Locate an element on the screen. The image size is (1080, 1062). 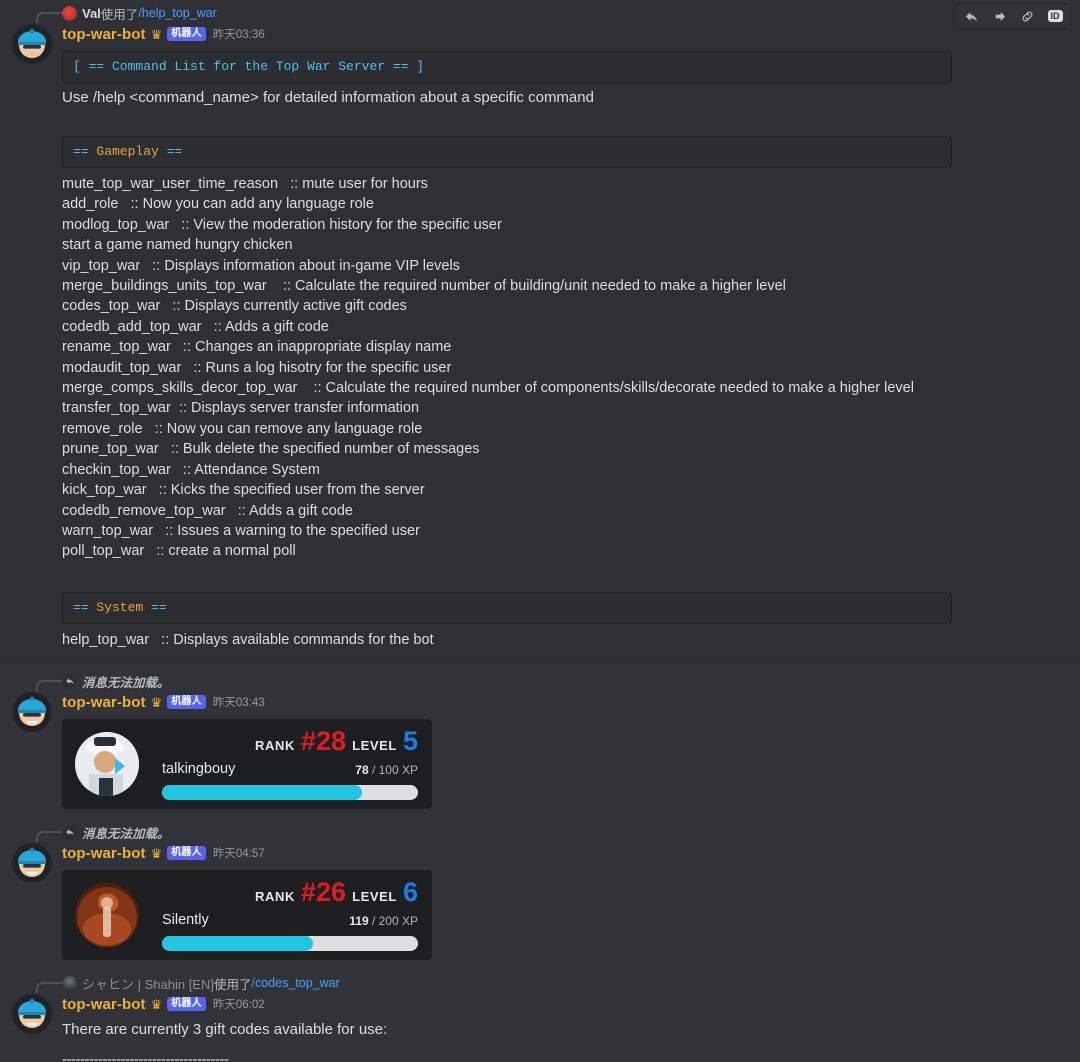
command-name: codedb_remove_top_war is located at coordinates (144, 510).